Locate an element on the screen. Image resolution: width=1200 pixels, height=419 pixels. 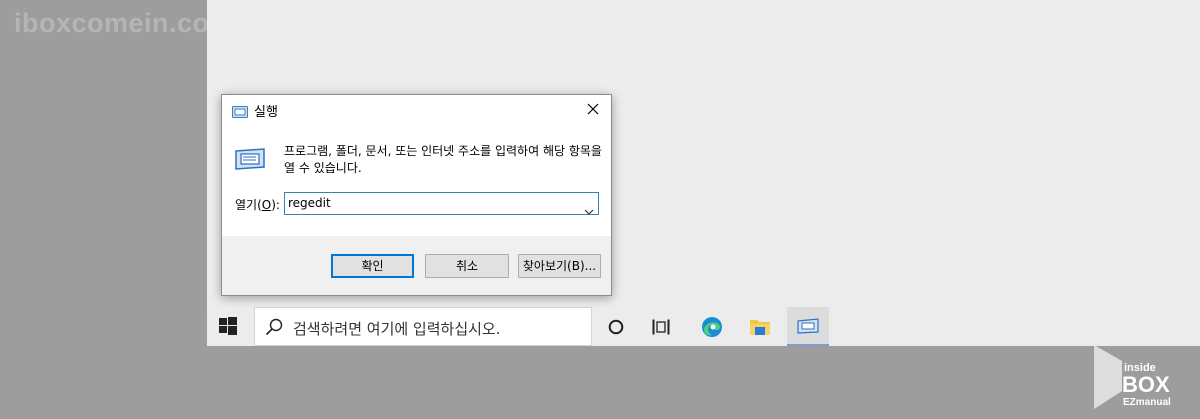
cortana-icon is located at coordinates (616, 326).